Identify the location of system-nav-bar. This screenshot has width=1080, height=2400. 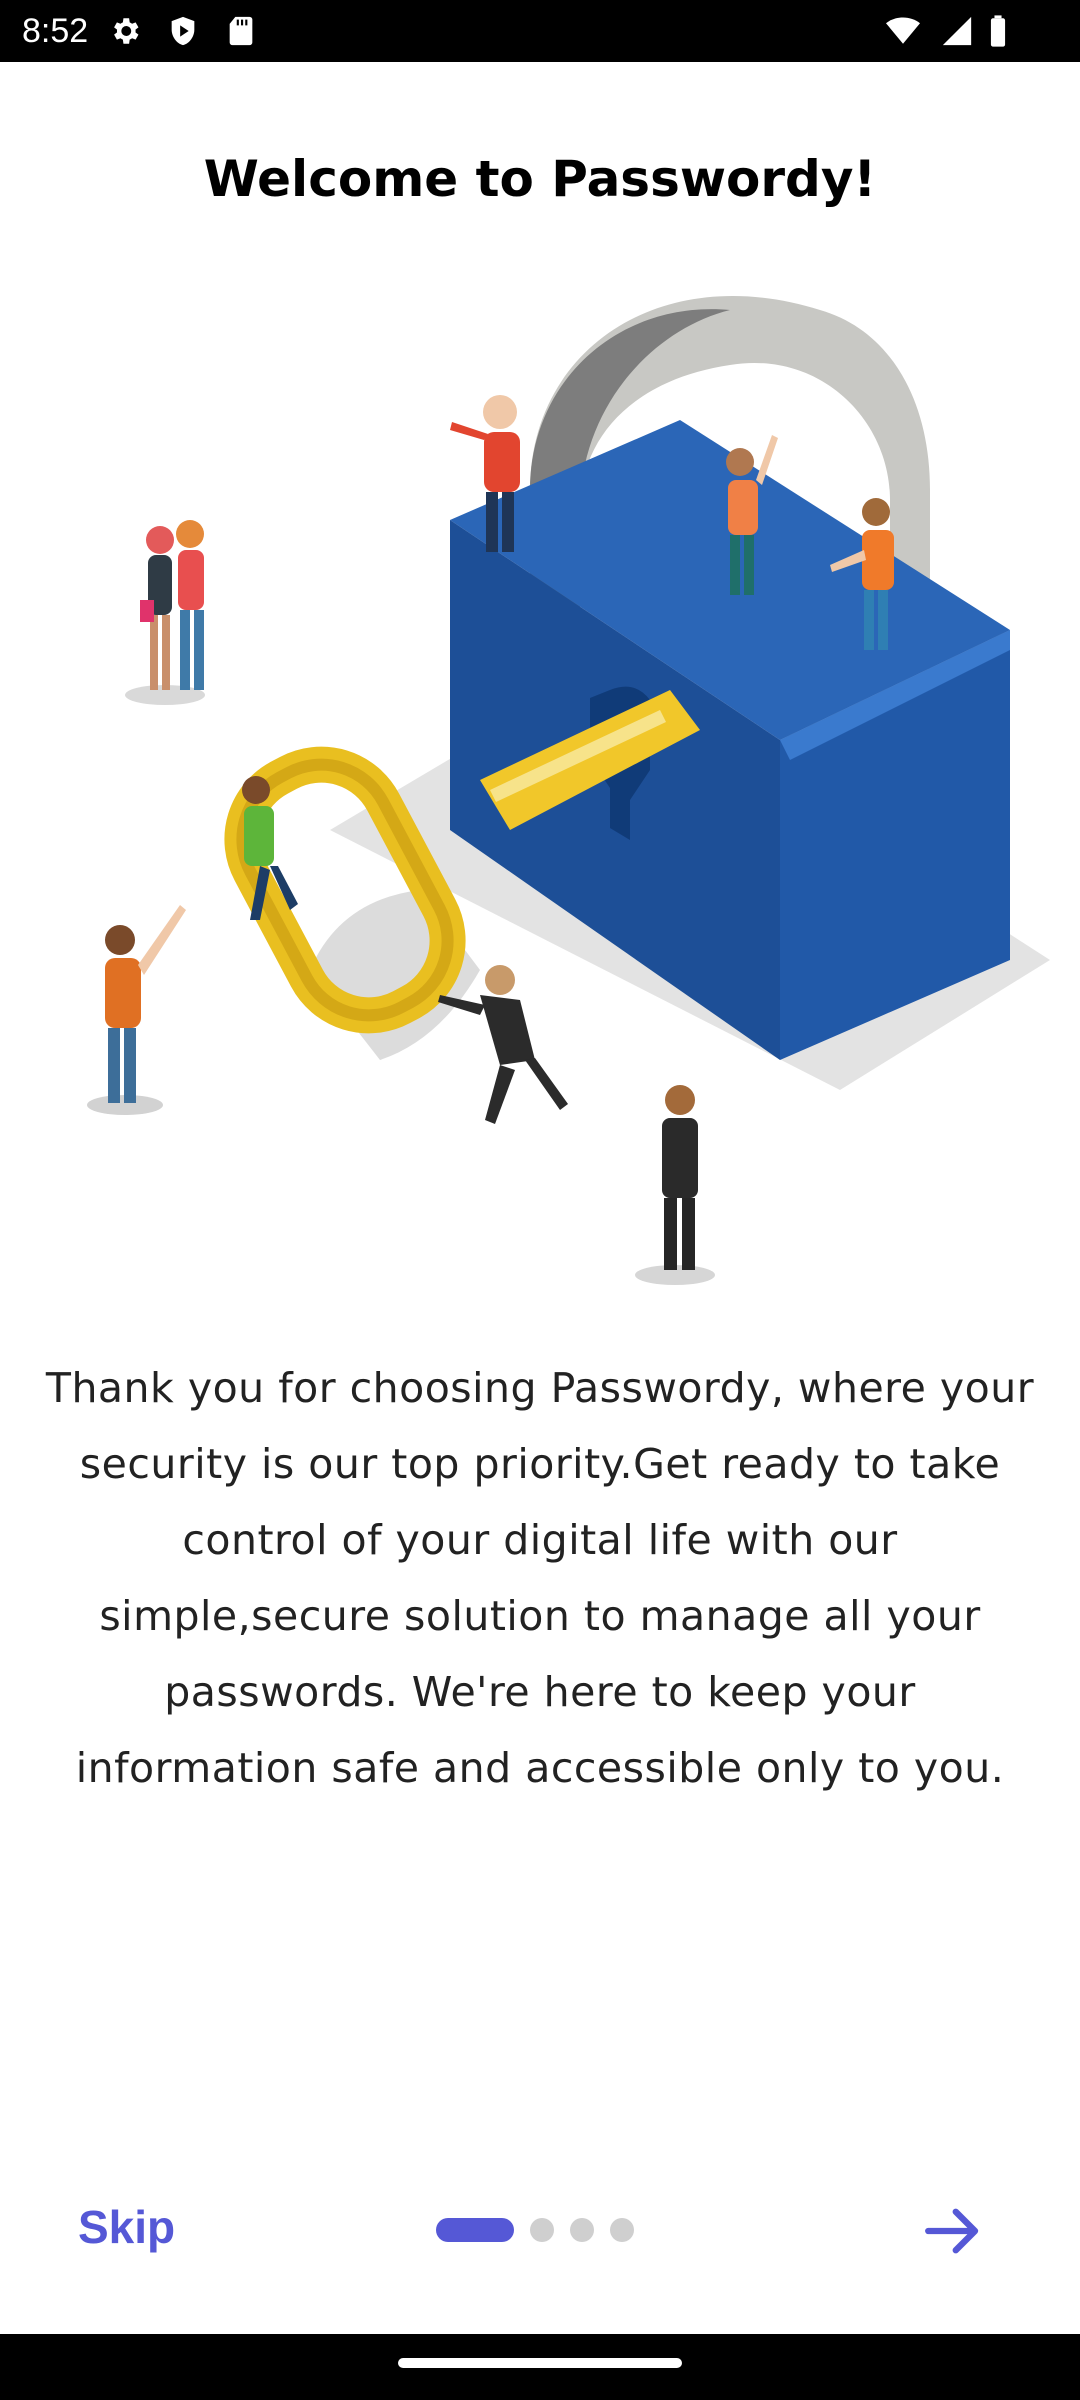
(540, 2367).